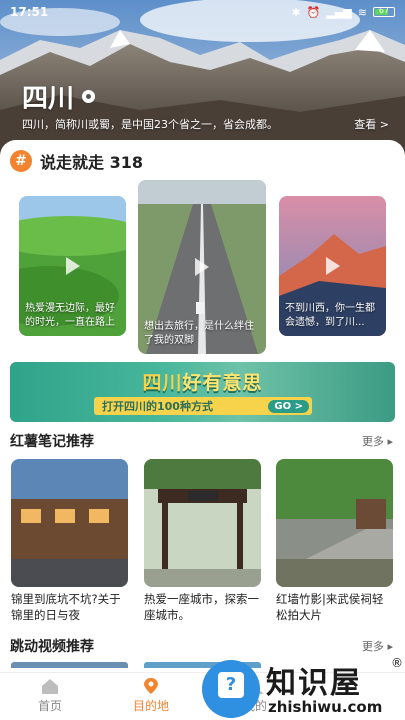  Describe the element at coordinates (330, 607) in the screenshot. I see `note-title: 红墙竹影|来武侯祠轻松拍大片` at that location.